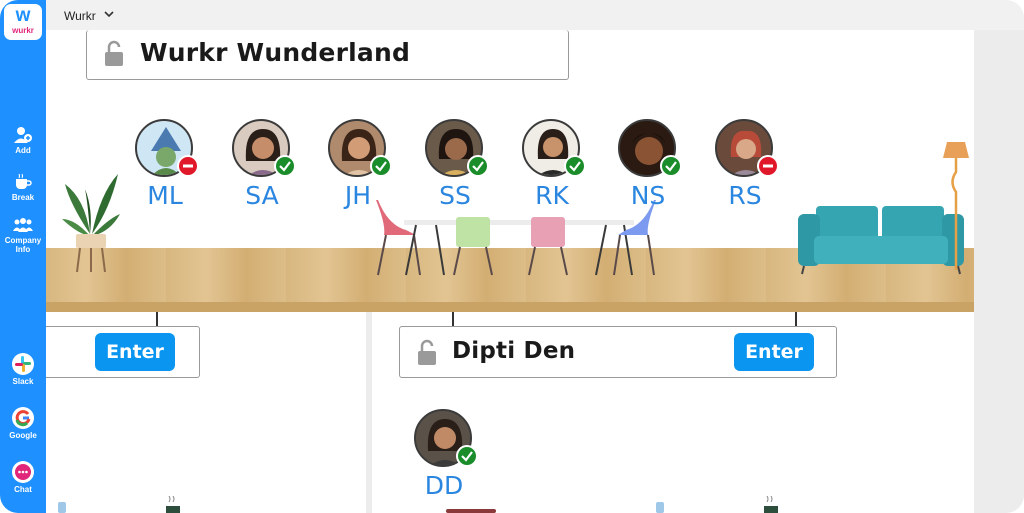 The width and height of the screenshot is (1024, 513). I want to click on sidebar-item-break: Break, so click(23, 187).